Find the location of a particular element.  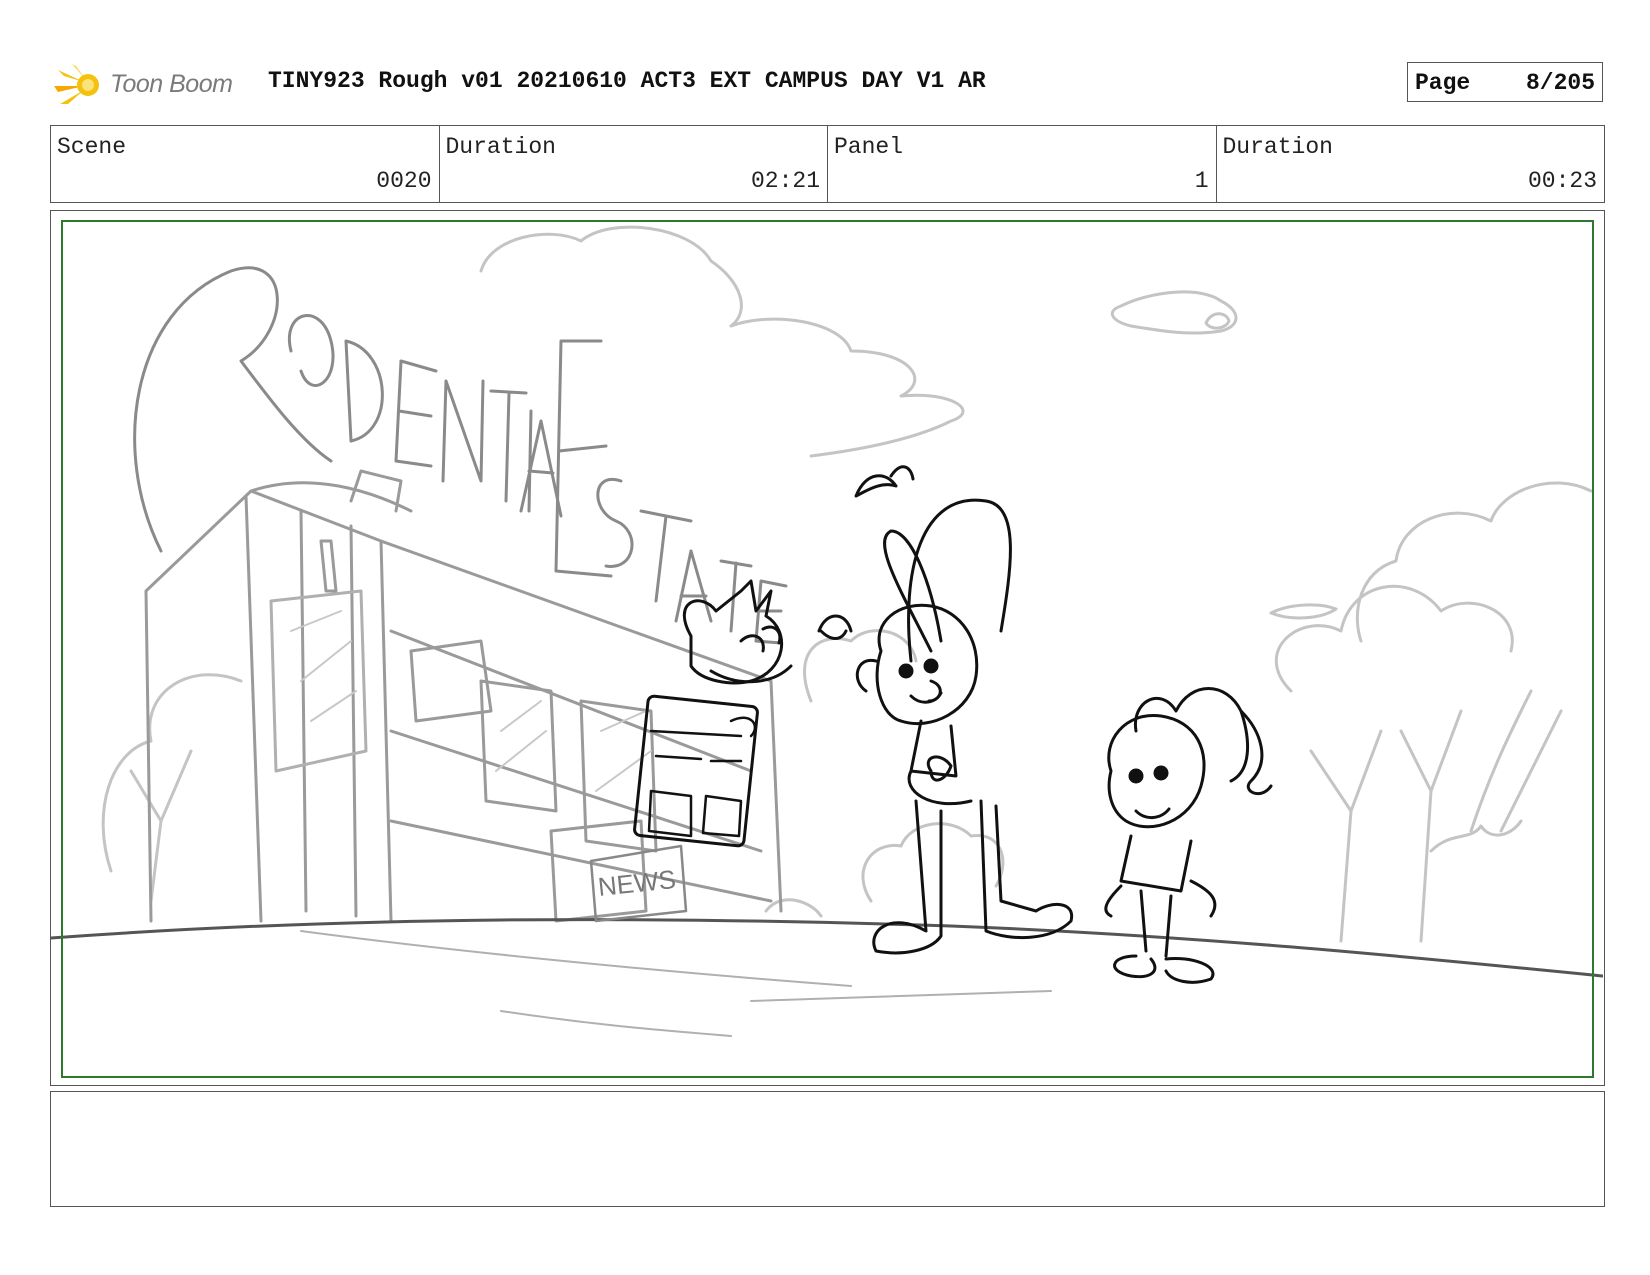

scene-value: 0020 is located at coordinates (404, 181).